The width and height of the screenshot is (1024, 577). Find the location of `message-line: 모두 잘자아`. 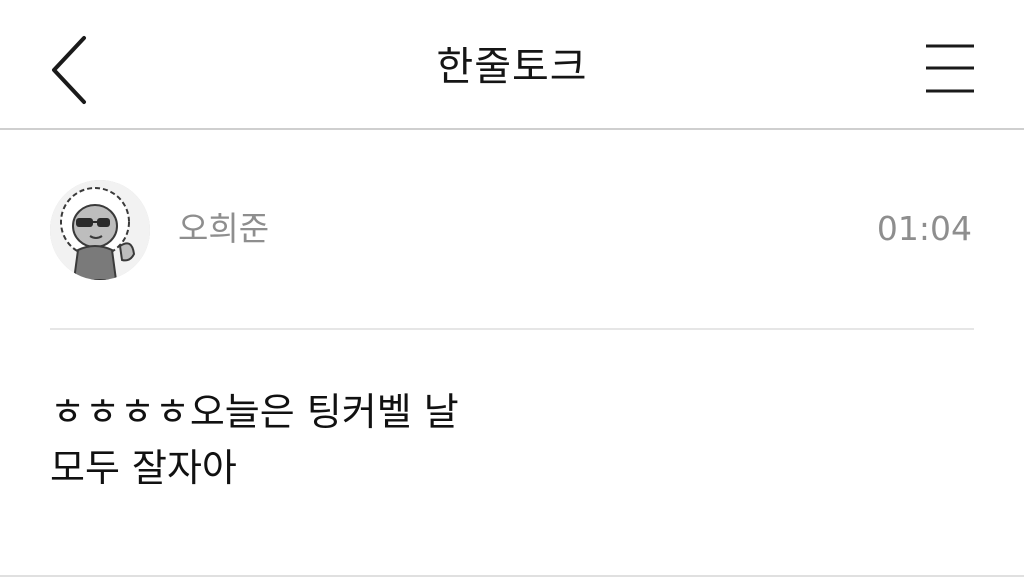

message-line: 모두 잘자아 is located at coordinates (143, 468).